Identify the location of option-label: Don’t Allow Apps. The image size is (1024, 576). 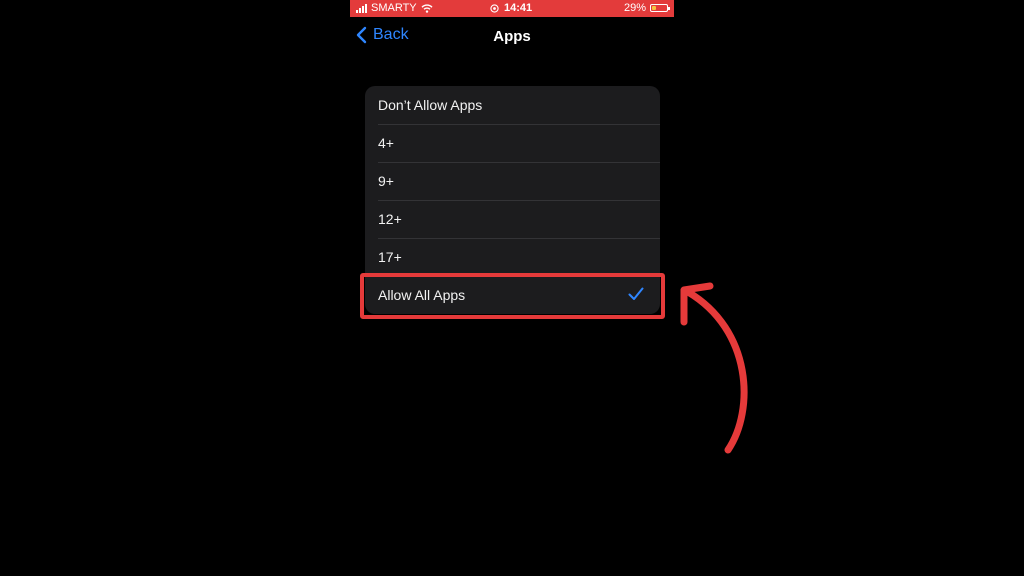
(430, 105).